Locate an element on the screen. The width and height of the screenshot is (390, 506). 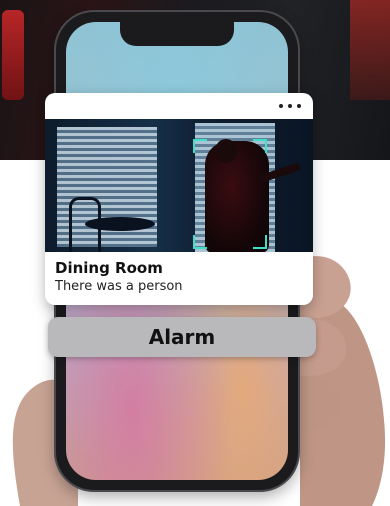
alarm-button: Alarm is located at coordinates (182, 337).